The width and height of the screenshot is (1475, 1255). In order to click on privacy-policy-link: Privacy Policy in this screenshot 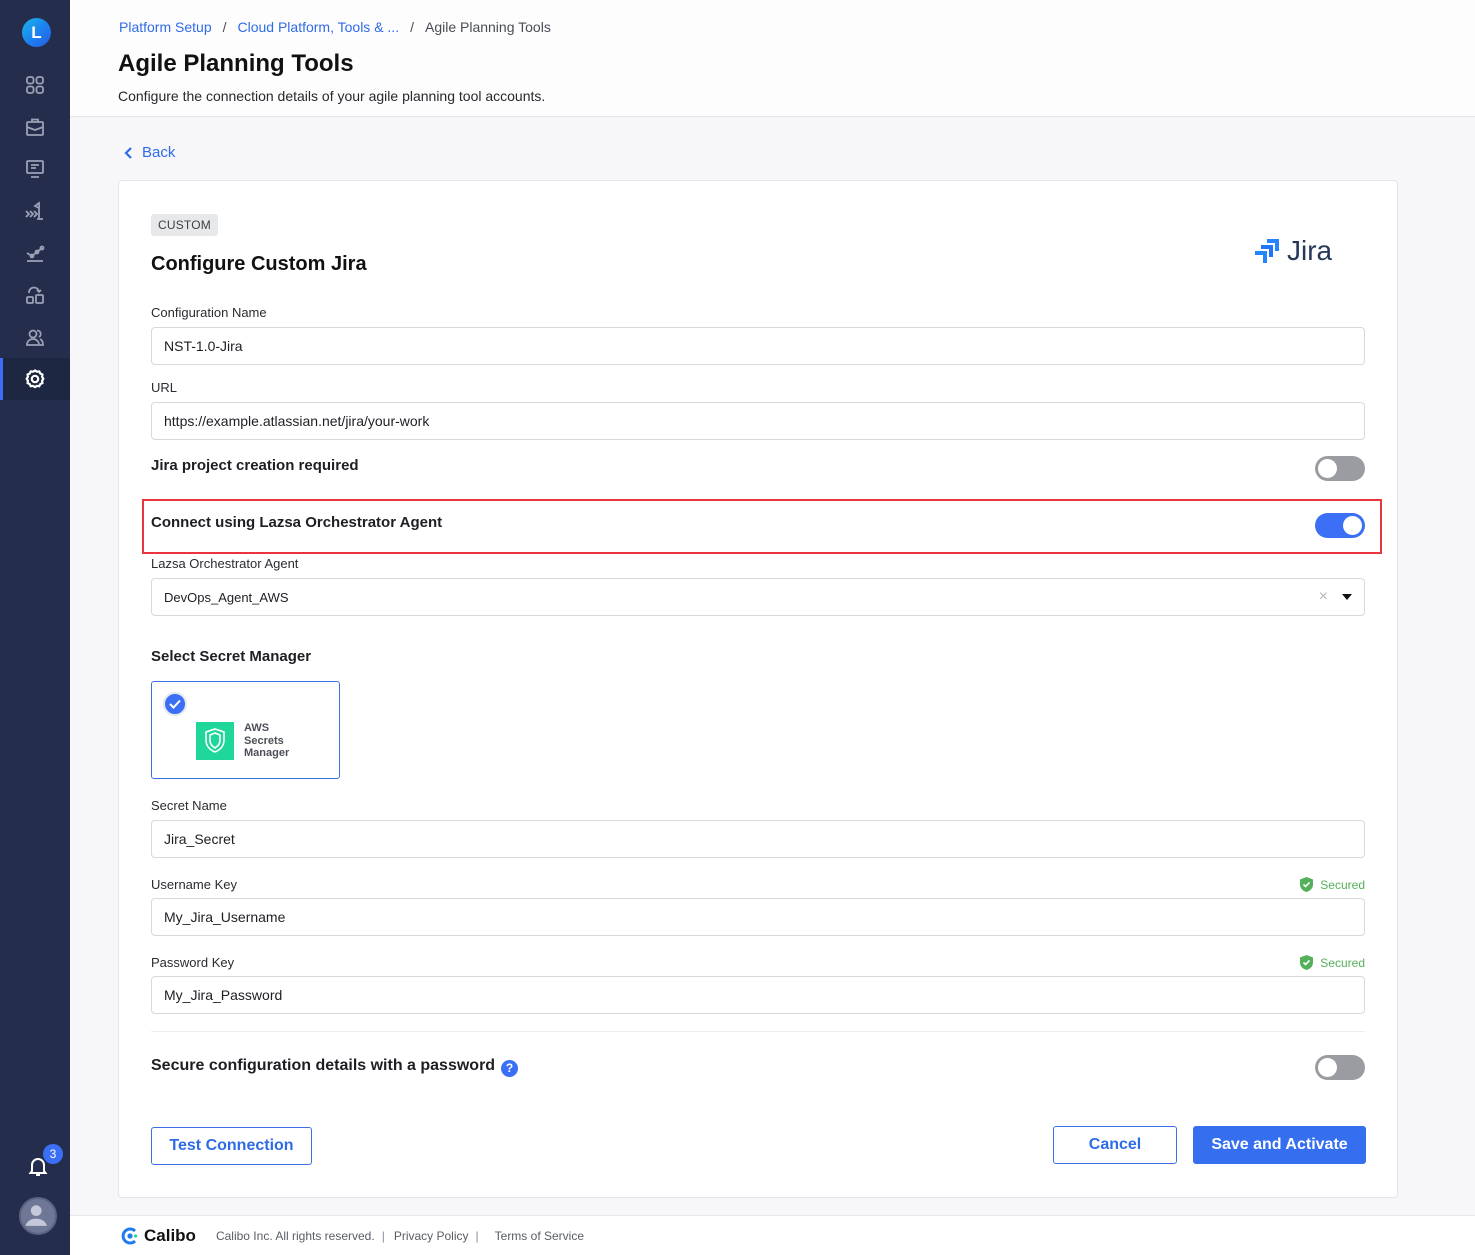, I will do `click(431, 1236)`.